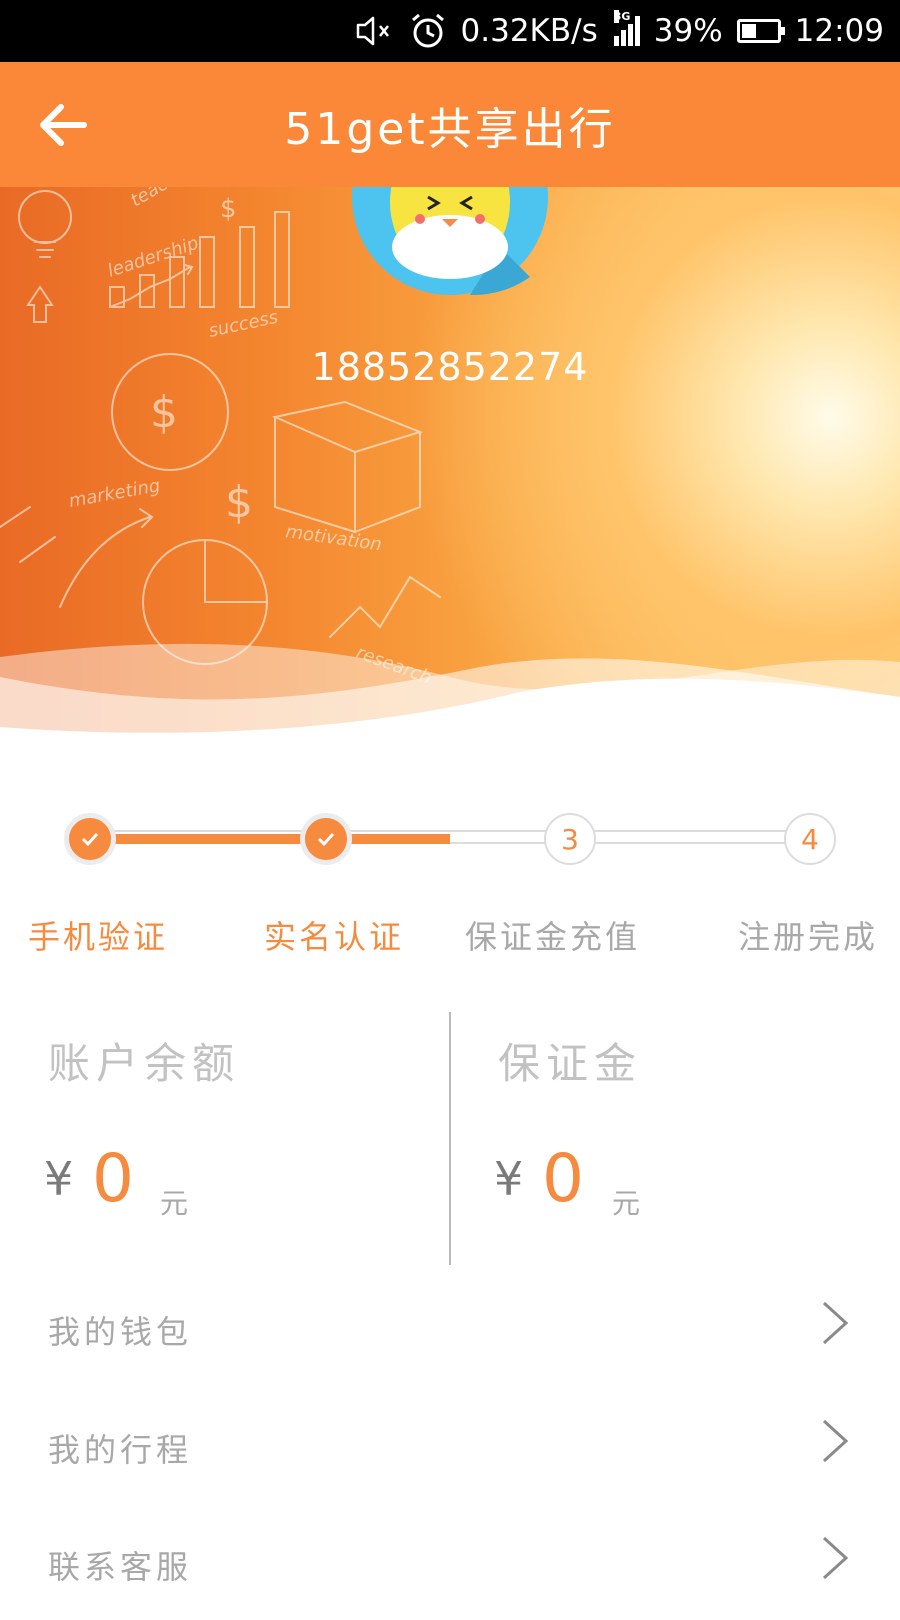  What do you see at coordinates (428, 31) in the screenshot?
I see `alarm-icon` at bounding box center [428, 31].